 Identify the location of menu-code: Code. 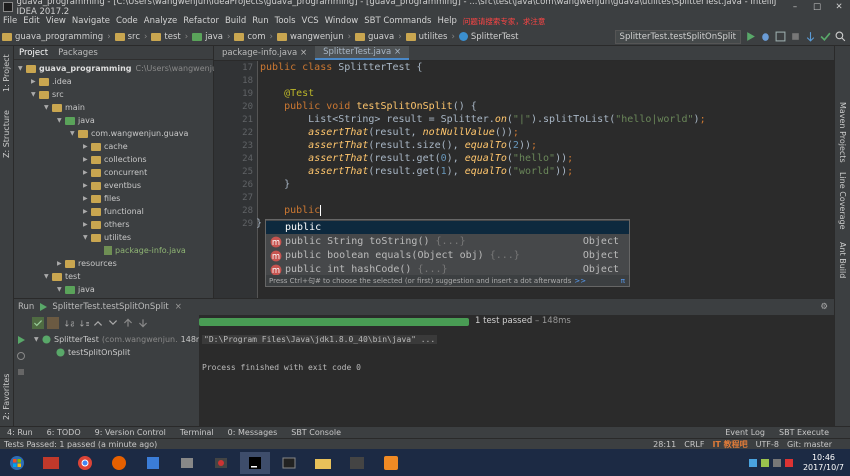
(127, 21).